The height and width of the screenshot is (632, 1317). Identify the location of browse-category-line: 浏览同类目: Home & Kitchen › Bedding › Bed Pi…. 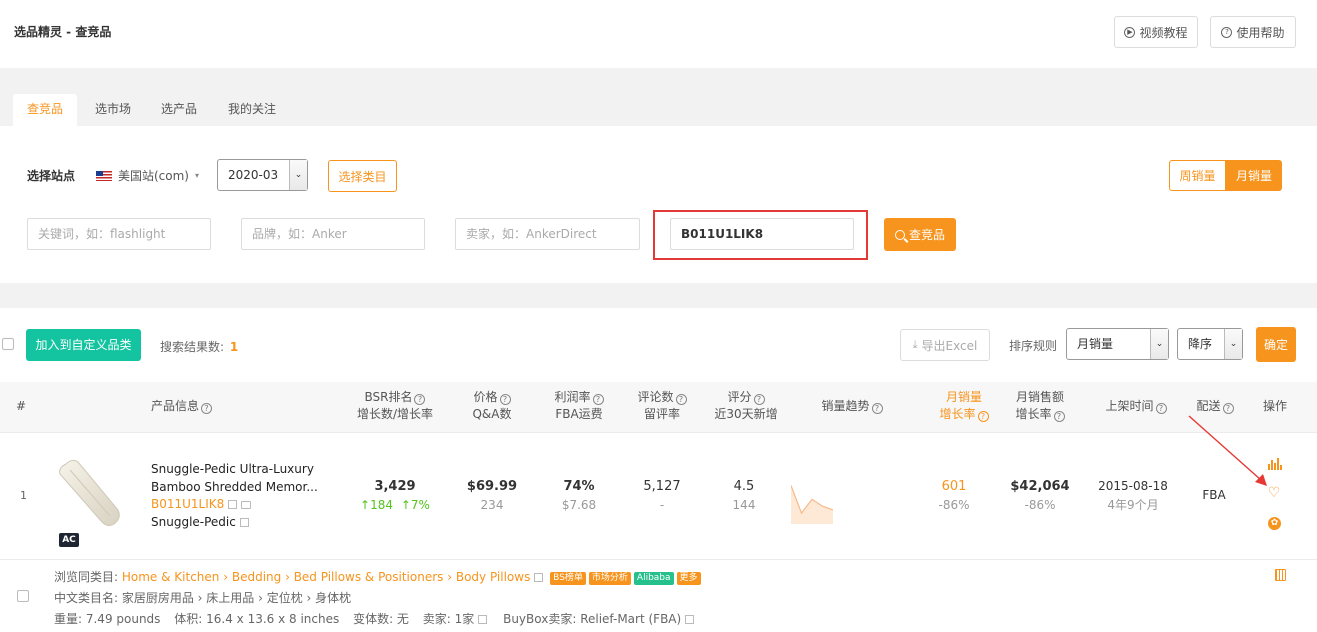
(377, 576).